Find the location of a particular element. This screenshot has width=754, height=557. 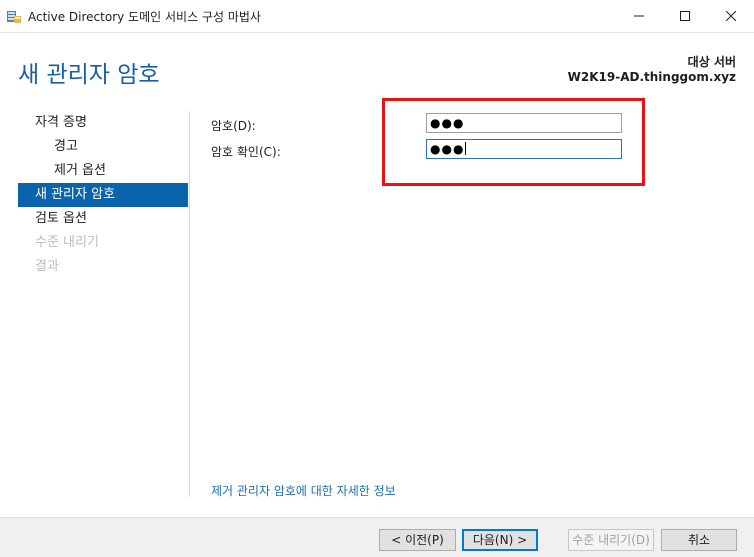

page-title: 새 관리자 암호 is located at coordinates (89, 75).